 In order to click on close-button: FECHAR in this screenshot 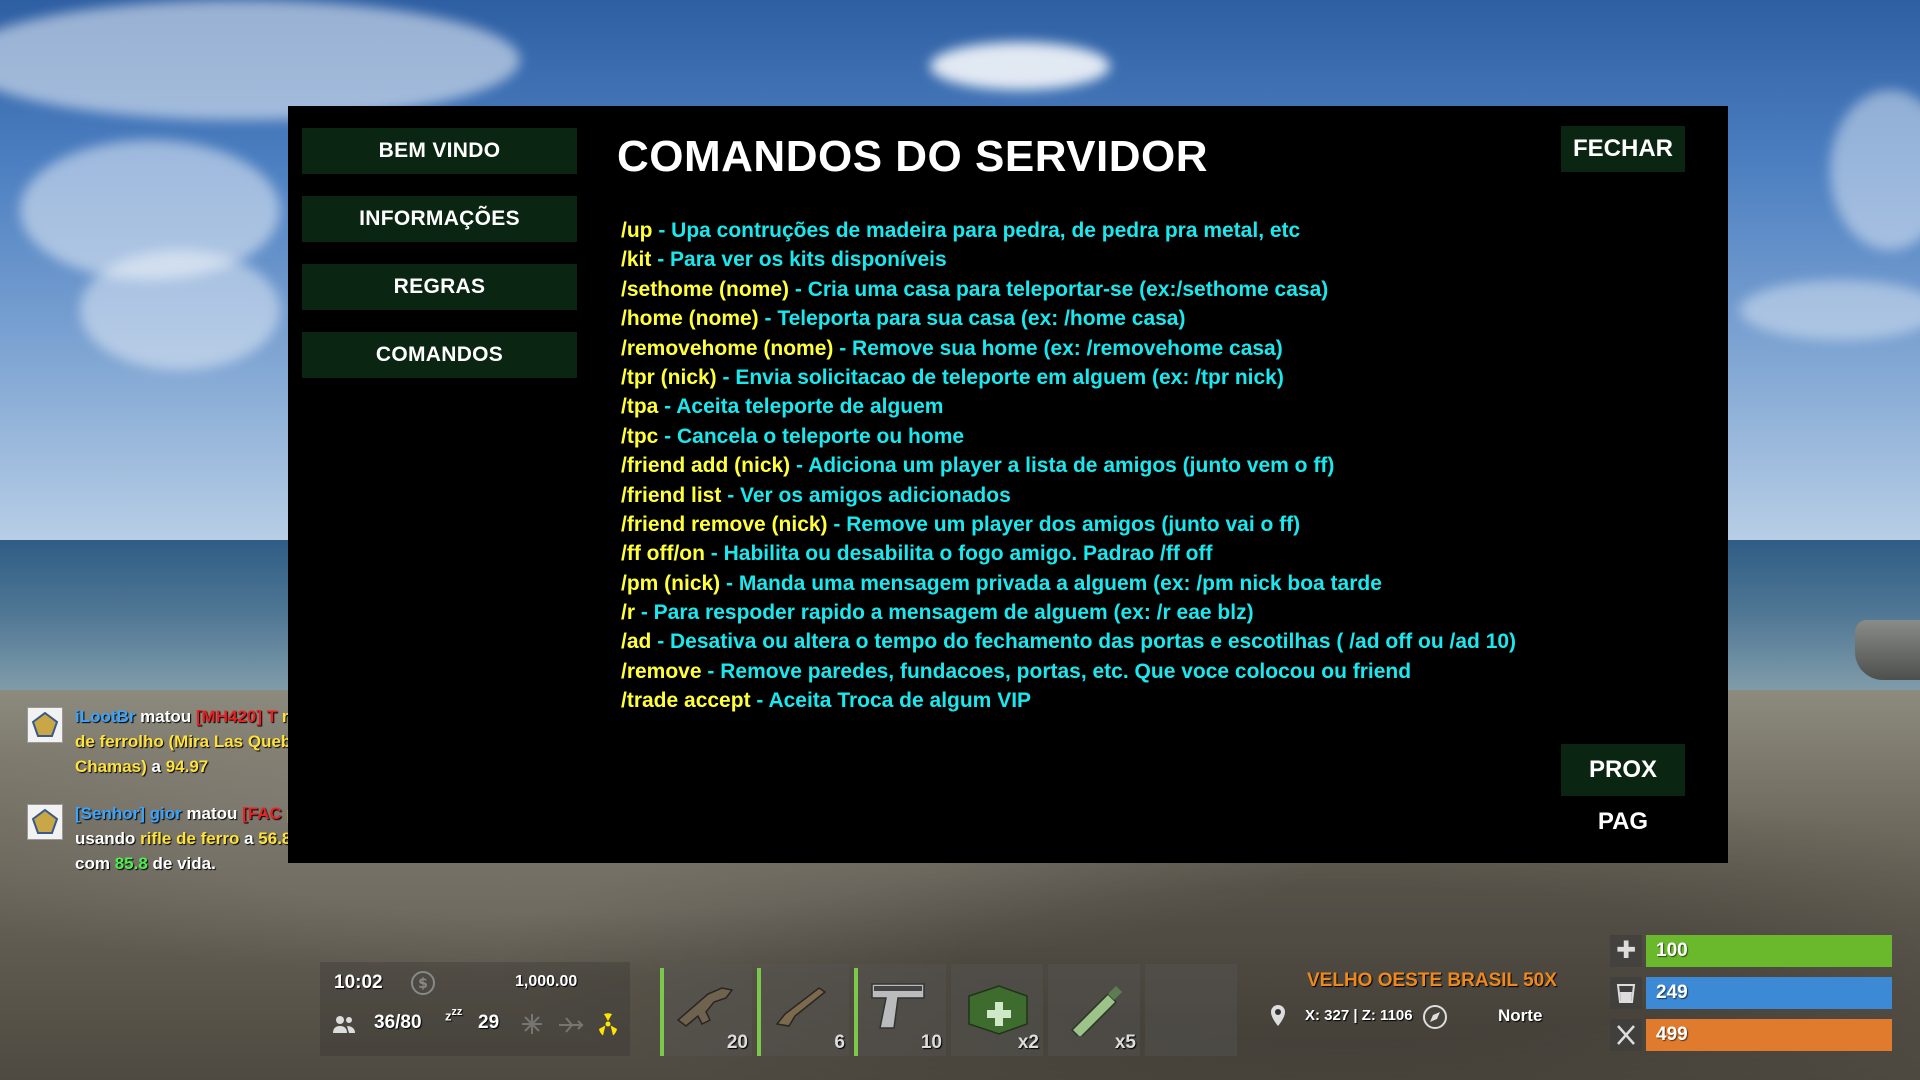, I will do `click(1623, 149)`.